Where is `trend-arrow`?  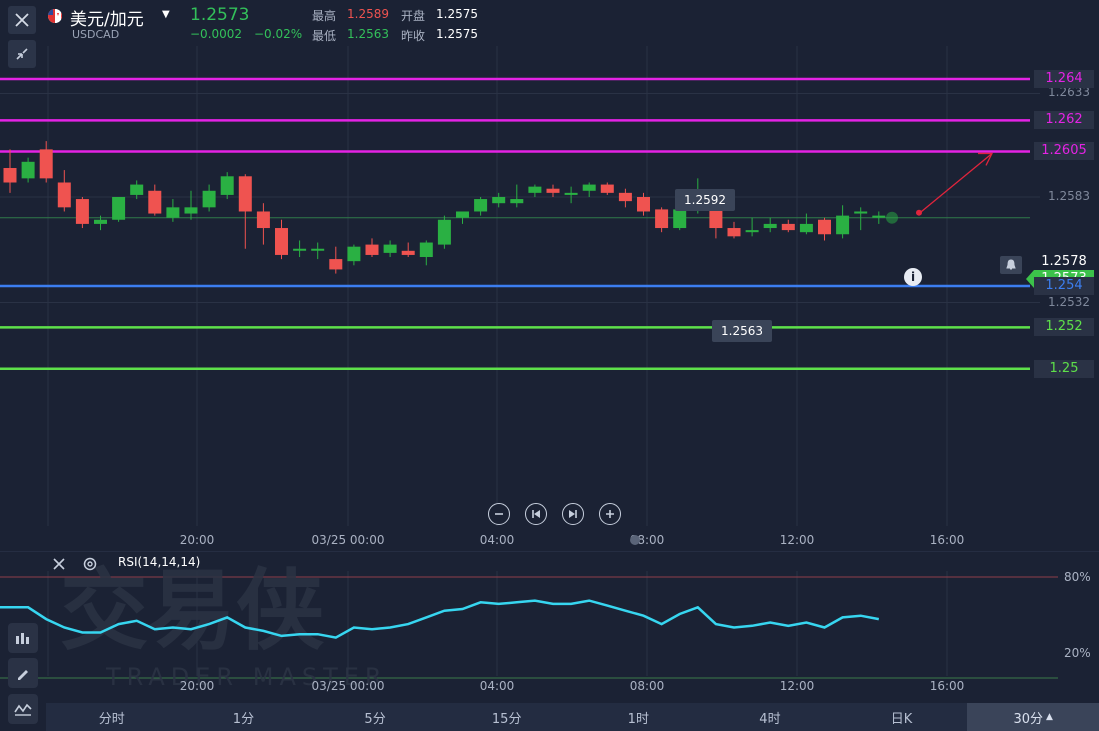 trend-arrow is located at coordinates (956, 183).